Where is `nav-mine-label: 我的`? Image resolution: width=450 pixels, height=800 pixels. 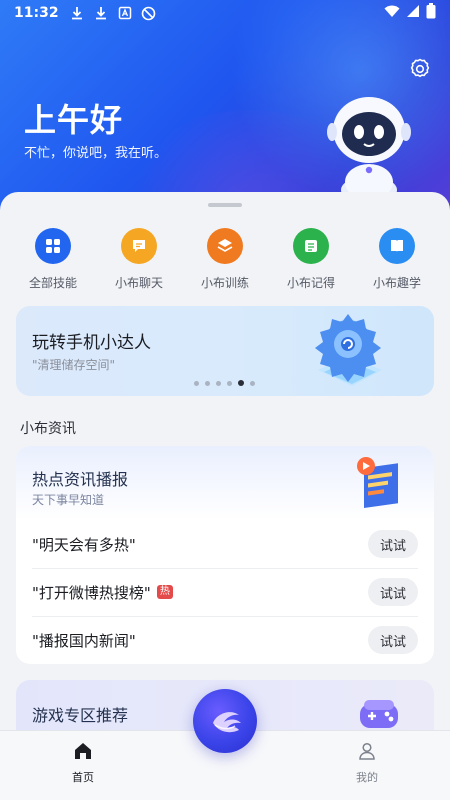
nav-mine-label: 我的 is located at coordinates (367, 777).